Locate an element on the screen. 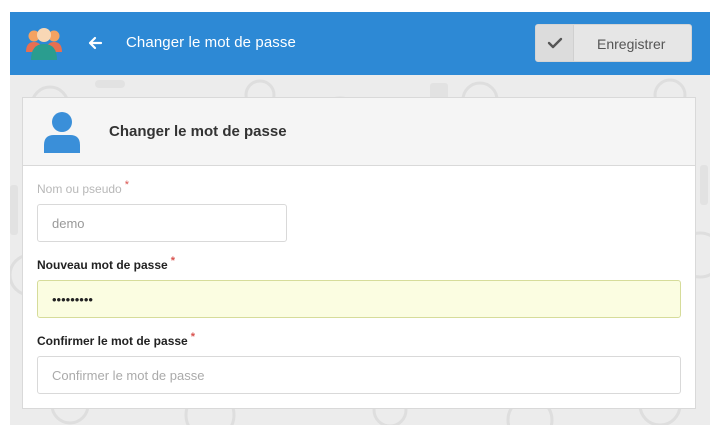 The width and height of the screenshot is (710, 425). confirm-password-label: Confirmer le mot de passe * is located at coordinates (116, 339).